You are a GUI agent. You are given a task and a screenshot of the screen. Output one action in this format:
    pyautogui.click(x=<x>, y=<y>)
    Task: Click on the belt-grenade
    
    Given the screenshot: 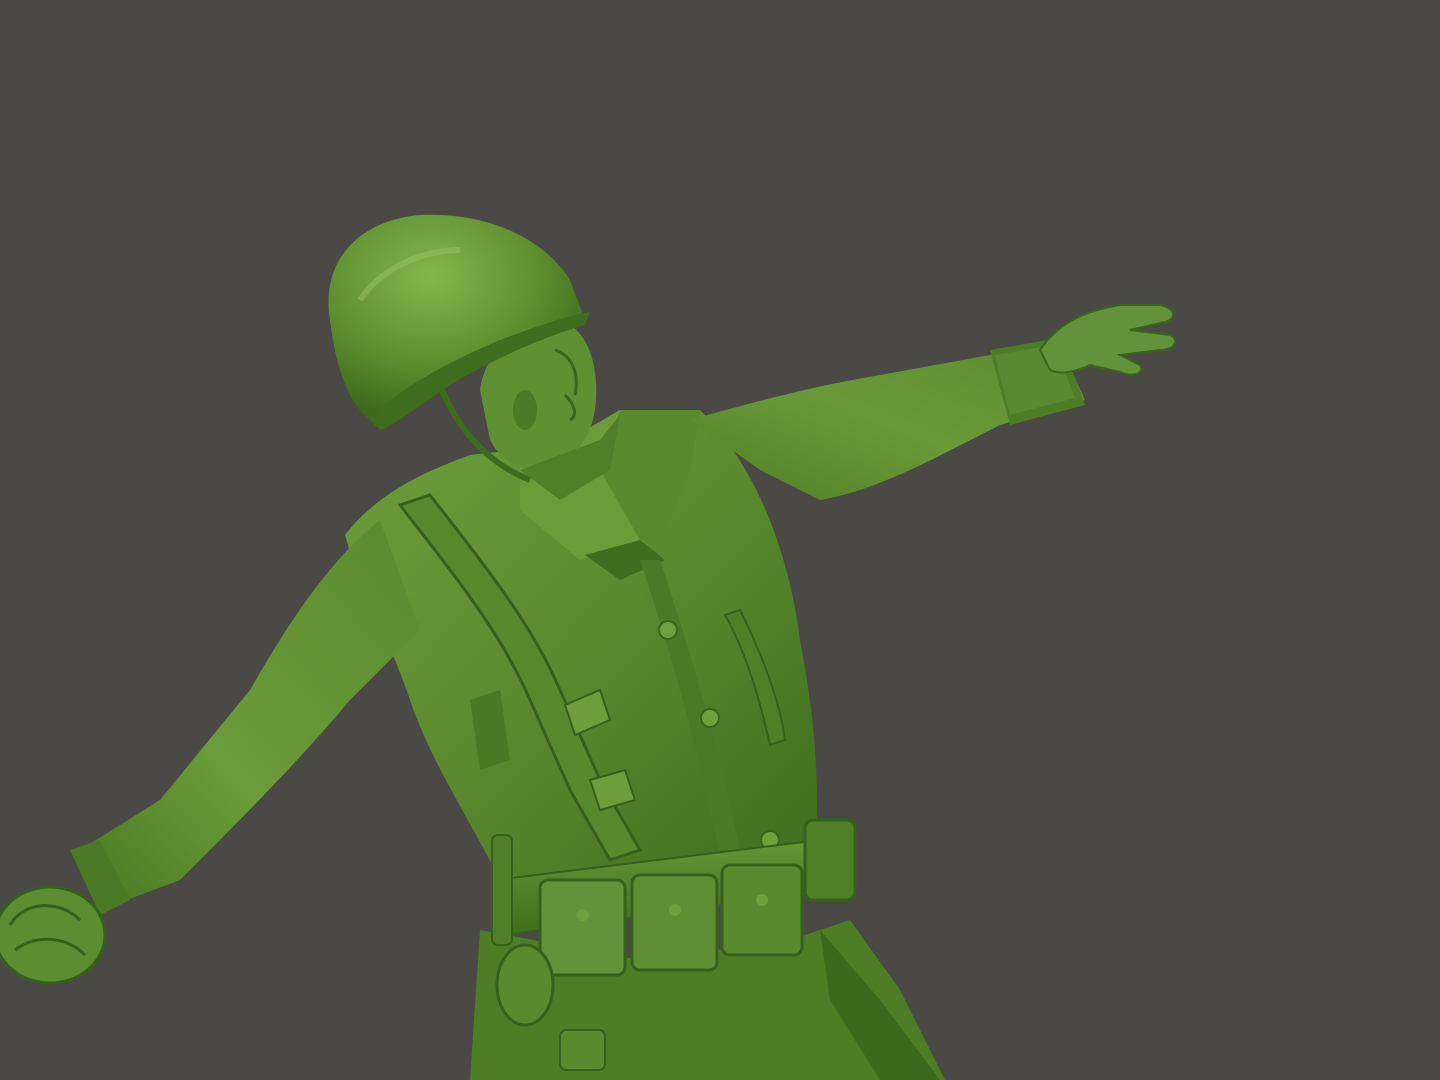 What is the action you would take?
    pyautogui.click(x=525, y=985)
    